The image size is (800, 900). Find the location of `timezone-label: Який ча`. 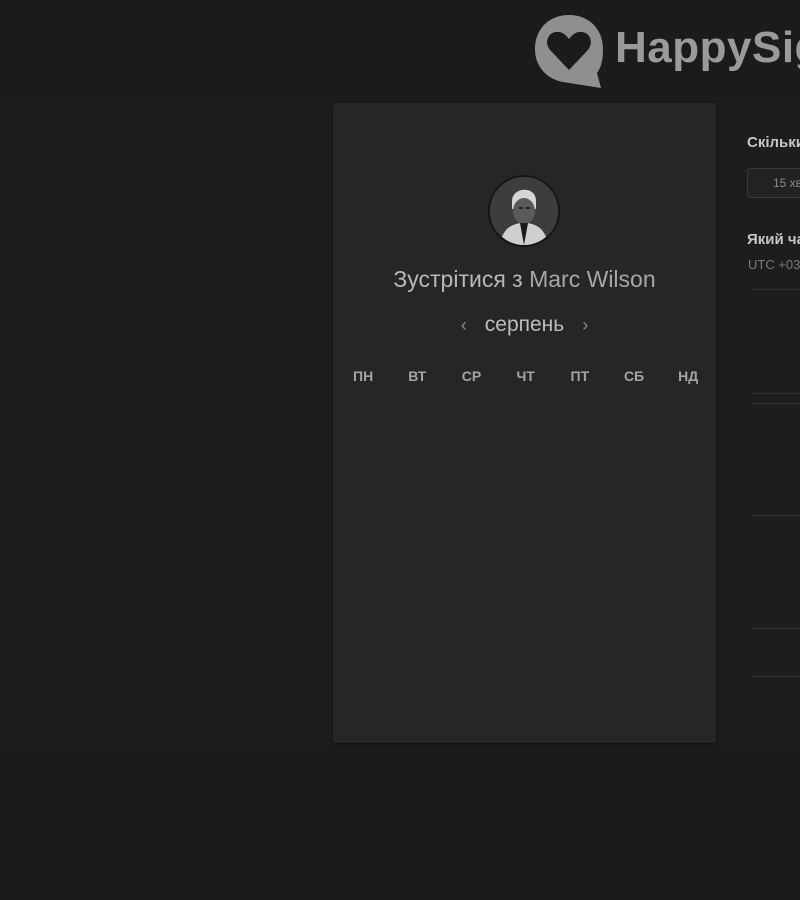

timezone-label: Який ча is located at coordinates (773, 239).